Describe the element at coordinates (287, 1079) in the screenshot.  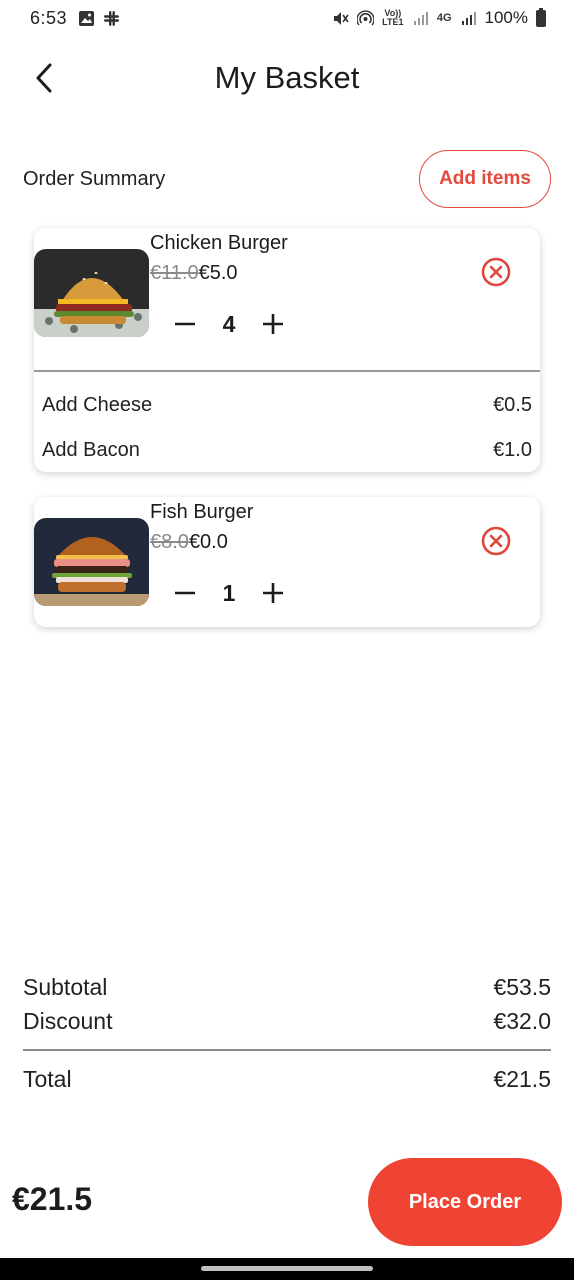
I see `total-row: Total €21.5` at that location.